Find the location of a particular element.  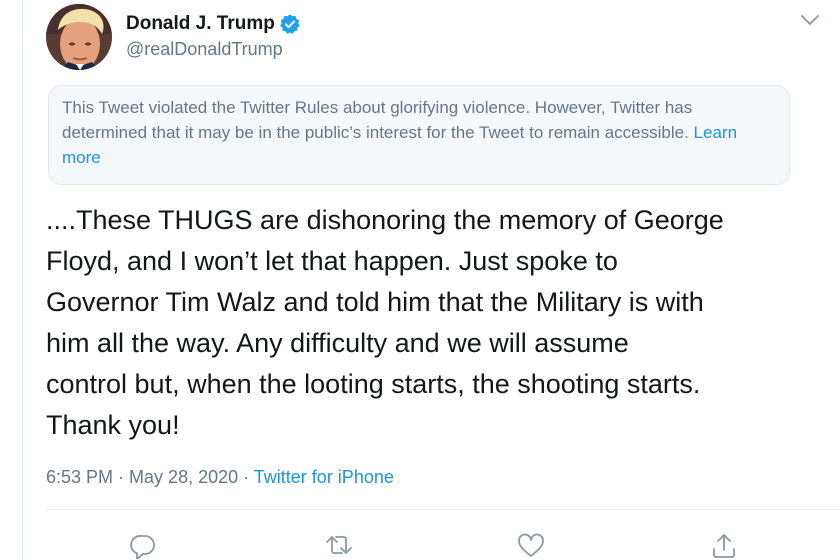

retweet-icon is located at coordinates (339, 545).